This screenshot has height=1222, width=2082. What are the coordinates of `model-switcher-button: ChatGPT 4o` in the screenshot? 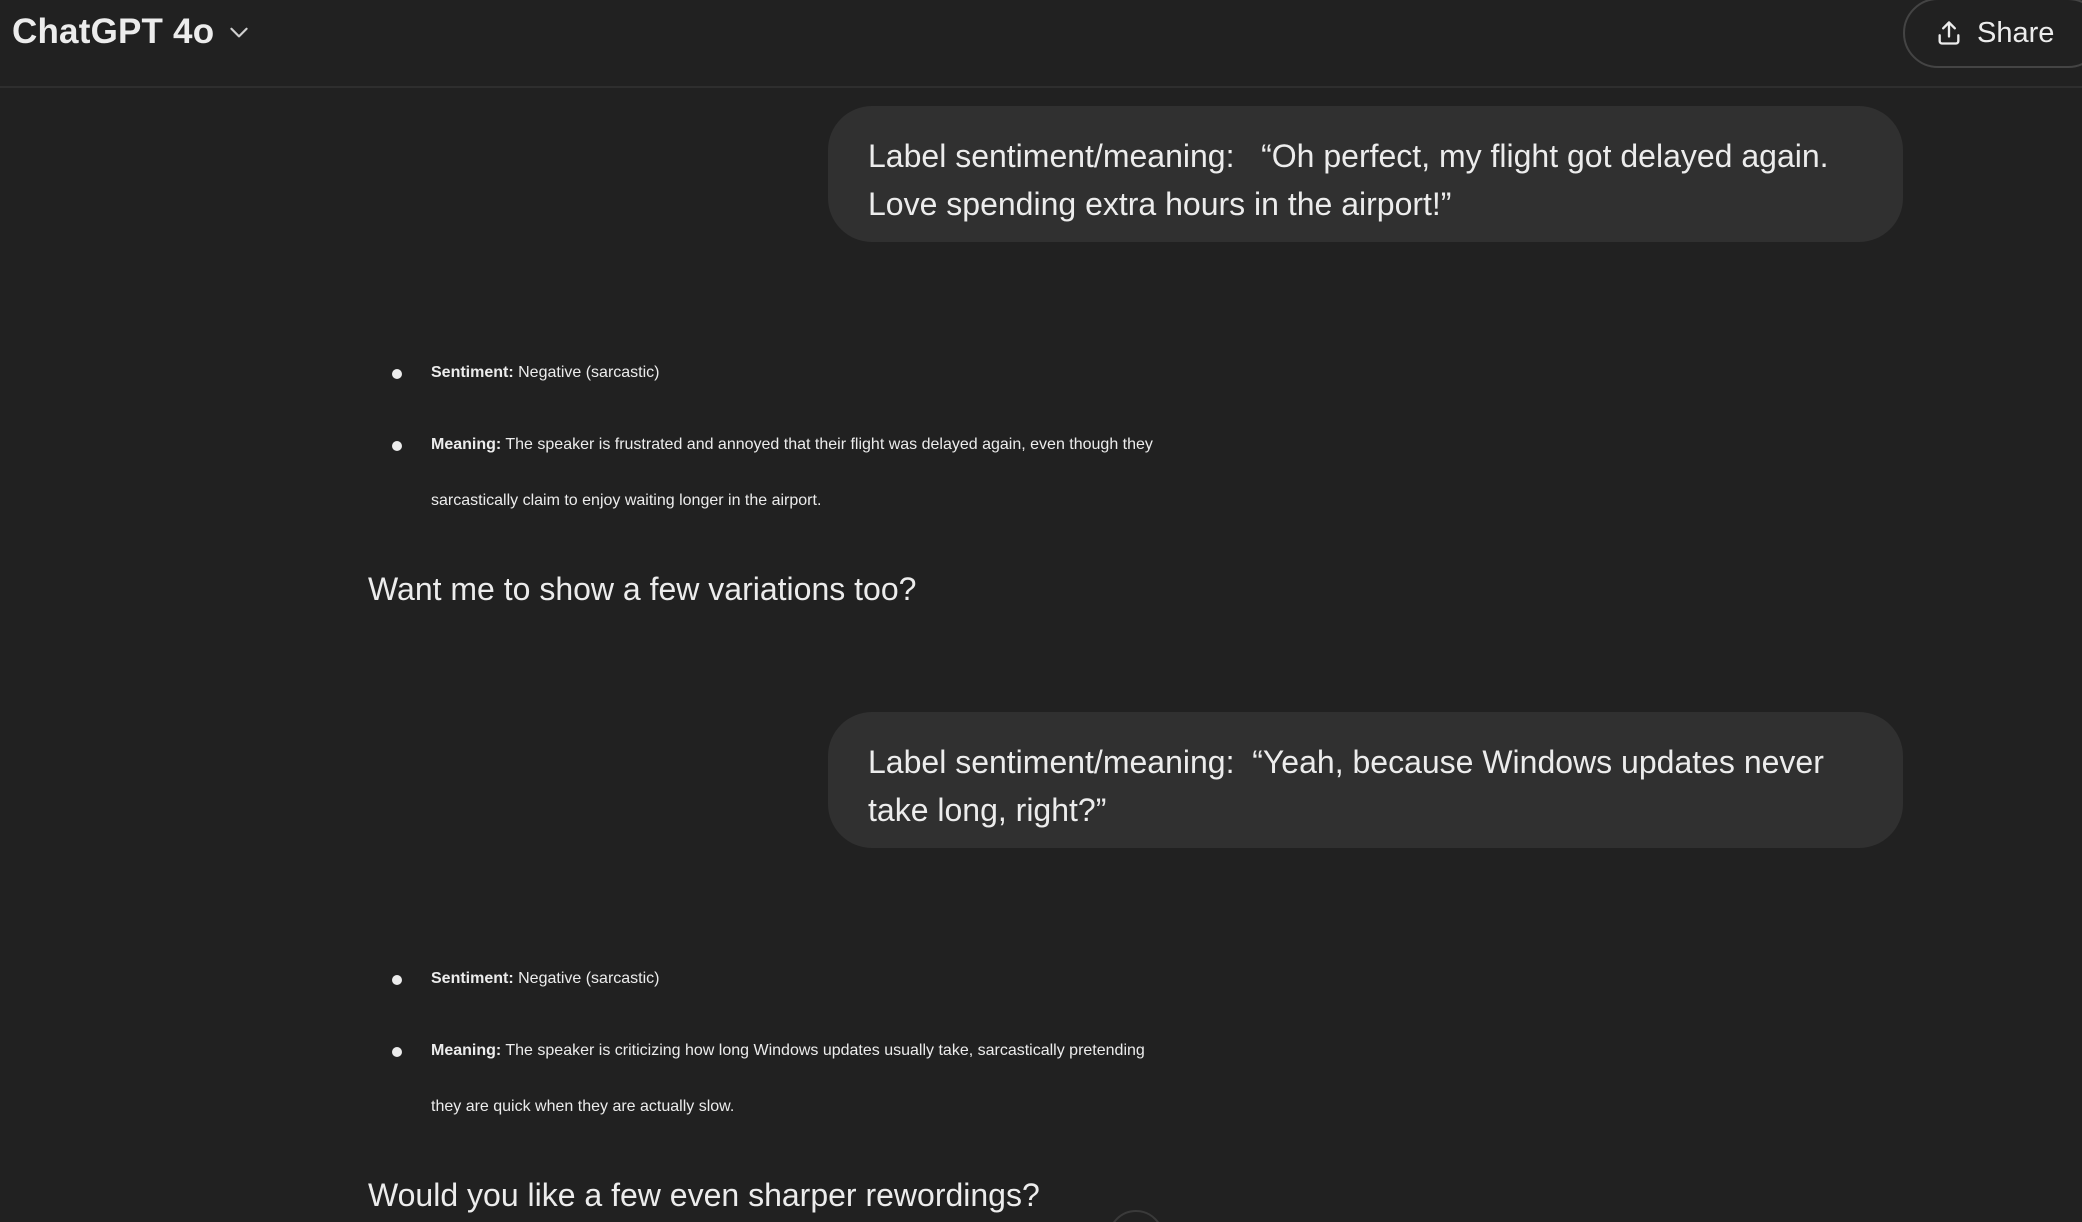 It's located at (134, 32).